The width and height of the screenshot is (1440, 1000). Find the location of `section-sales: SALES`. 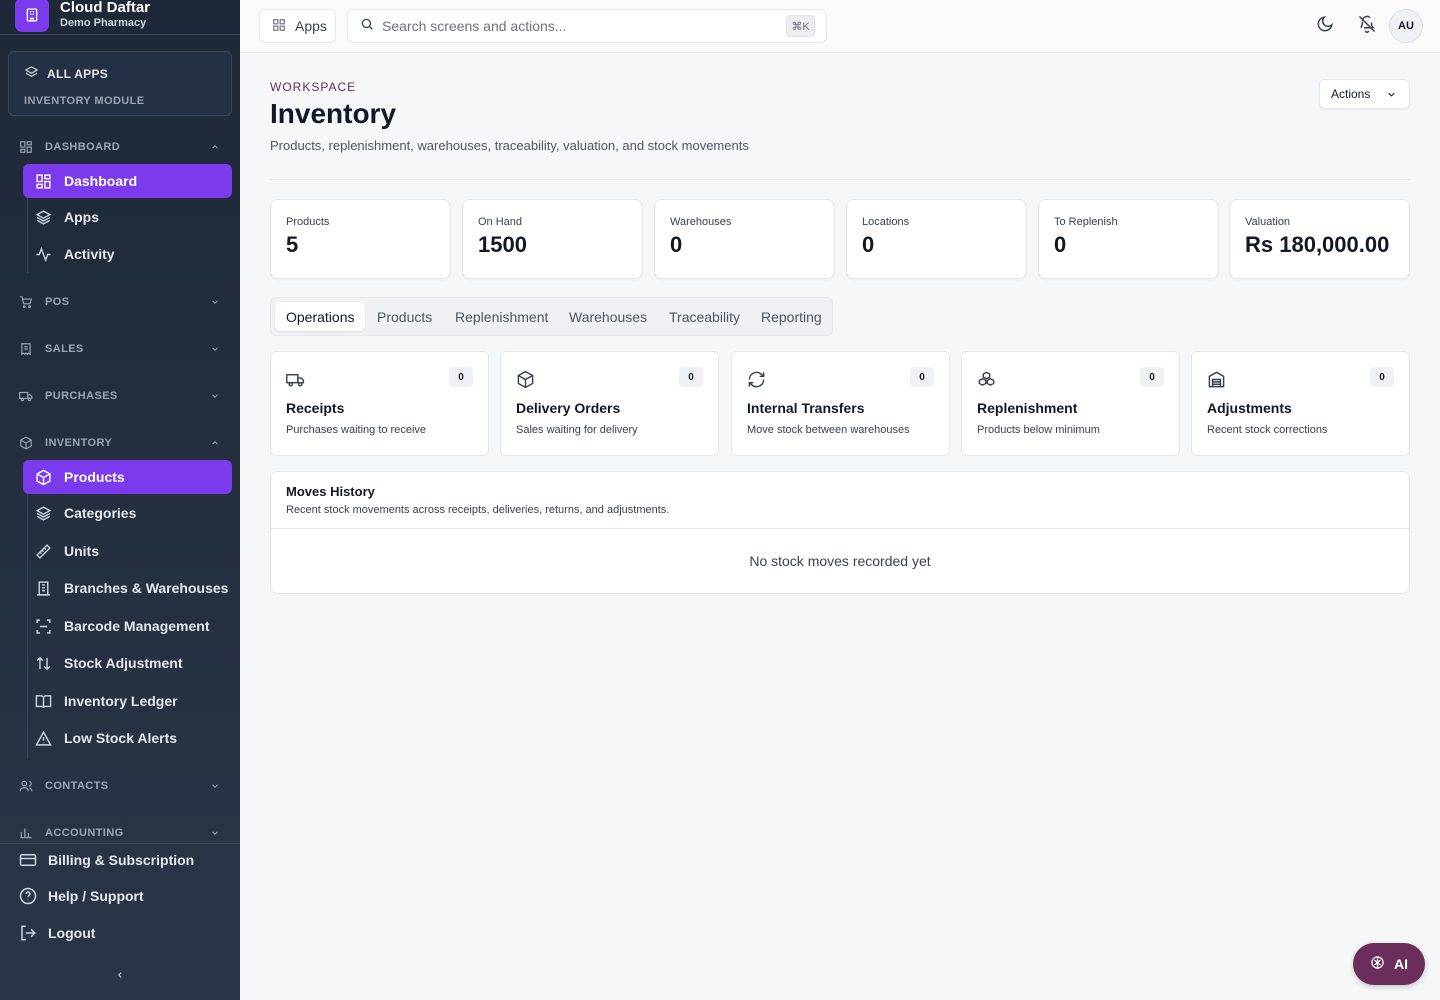

section-sales: SALES is located at coordinates (119, 349).